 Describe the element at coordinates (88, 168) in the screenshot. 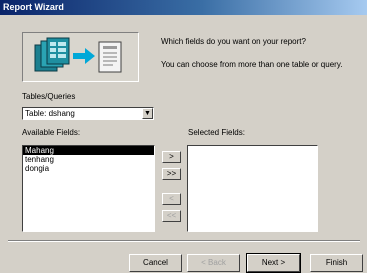

I see `list-item: dongia` at that location.